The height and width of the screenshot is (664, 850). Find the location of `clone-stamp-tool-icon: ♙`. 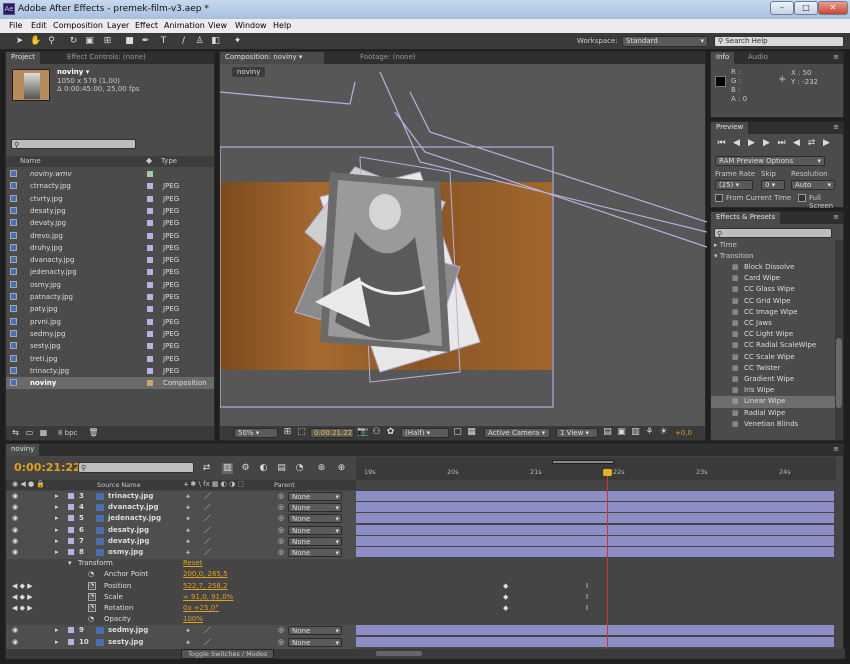

clone-stamp-tool-icon: ♙ is located at coordinates (199, 41).